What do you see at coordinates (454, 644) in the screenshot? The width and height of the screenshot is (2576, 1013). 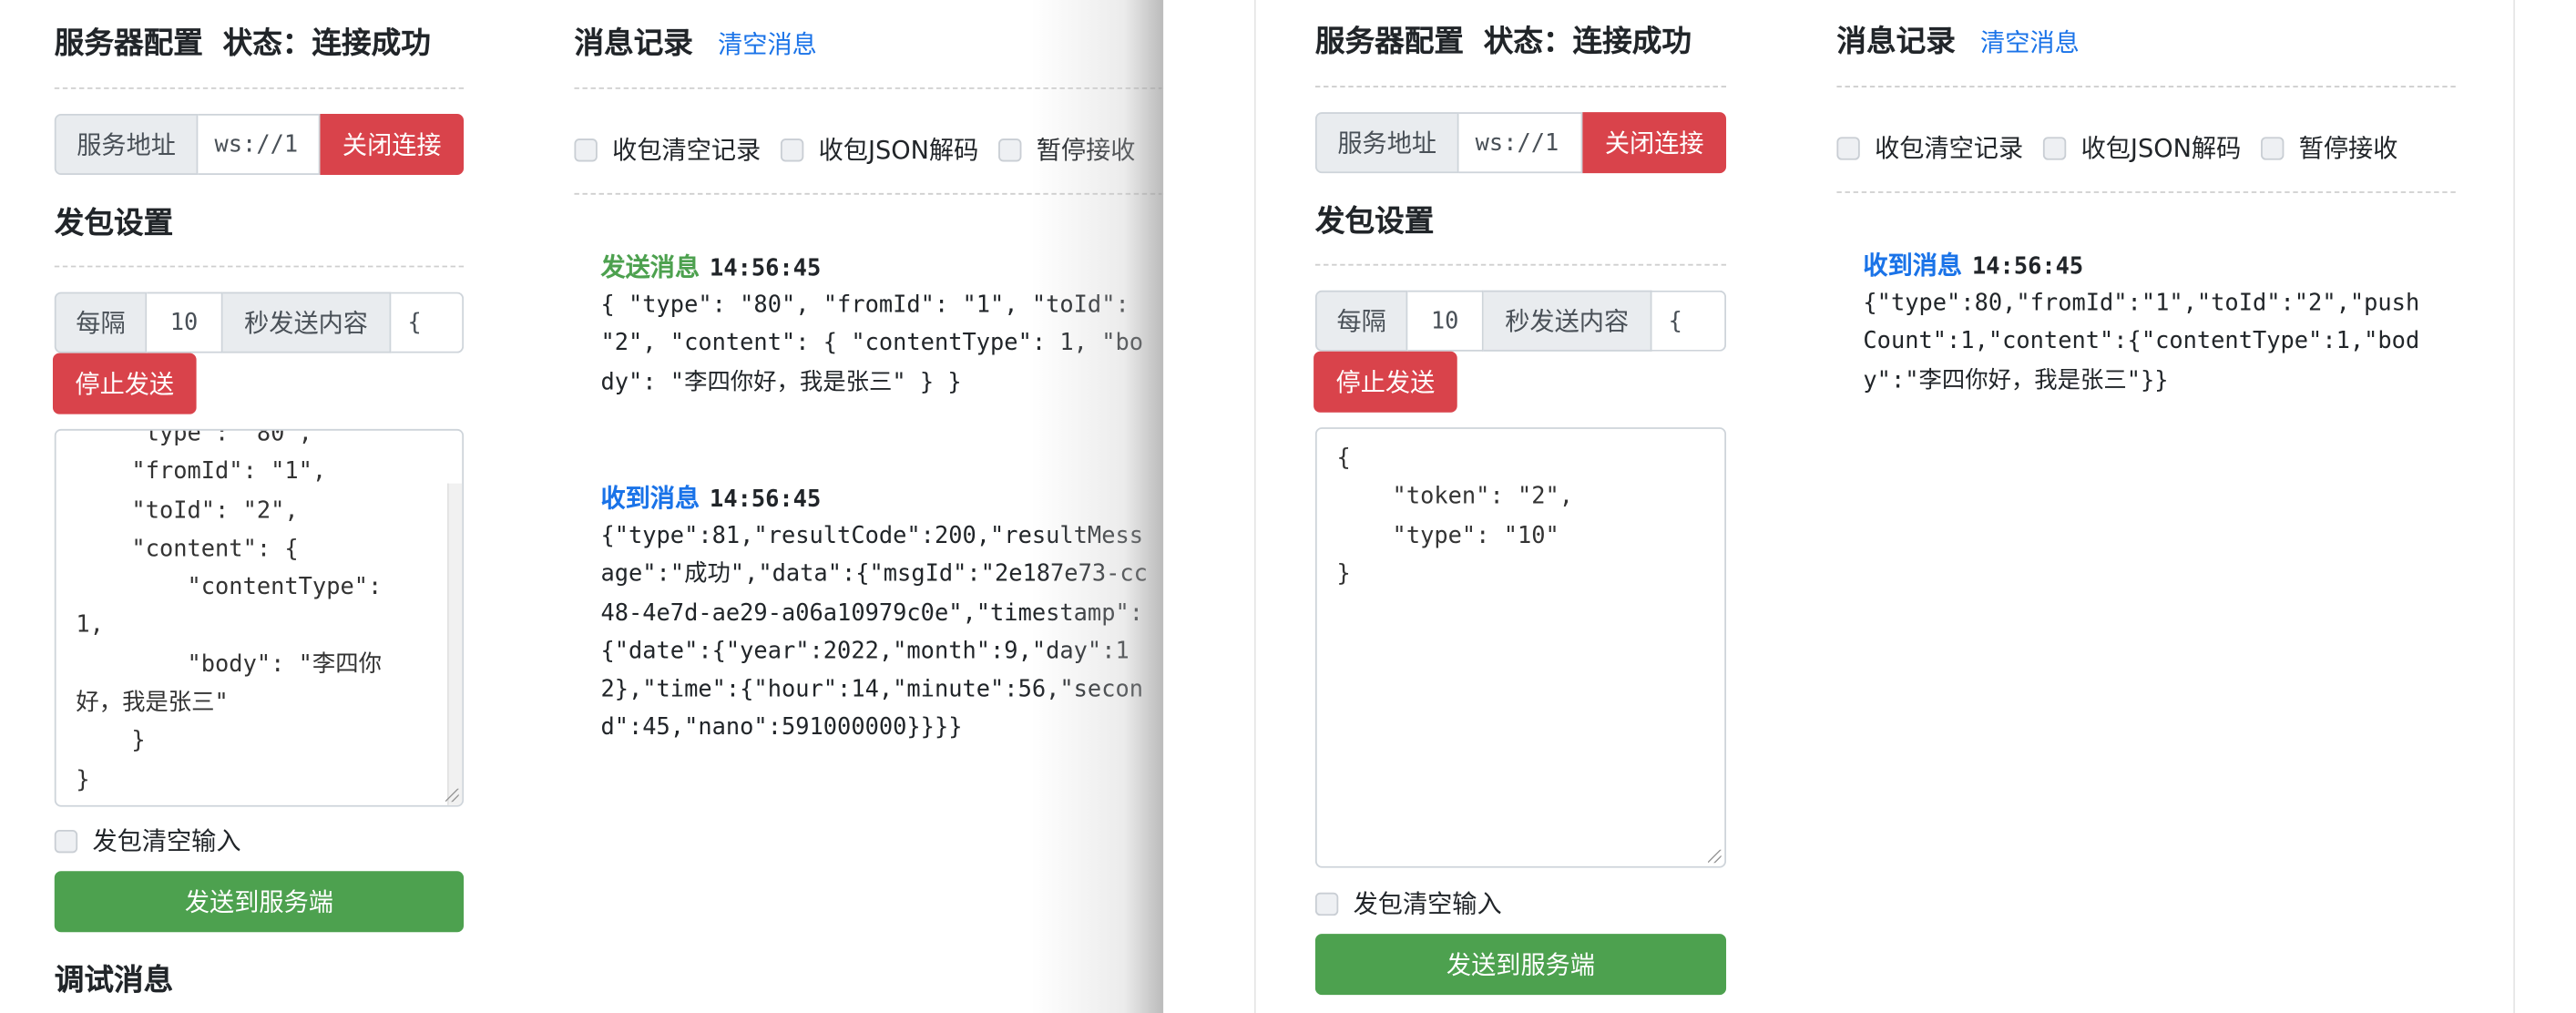 I see `editor-scrollbar` at bounding box center [454, 644].